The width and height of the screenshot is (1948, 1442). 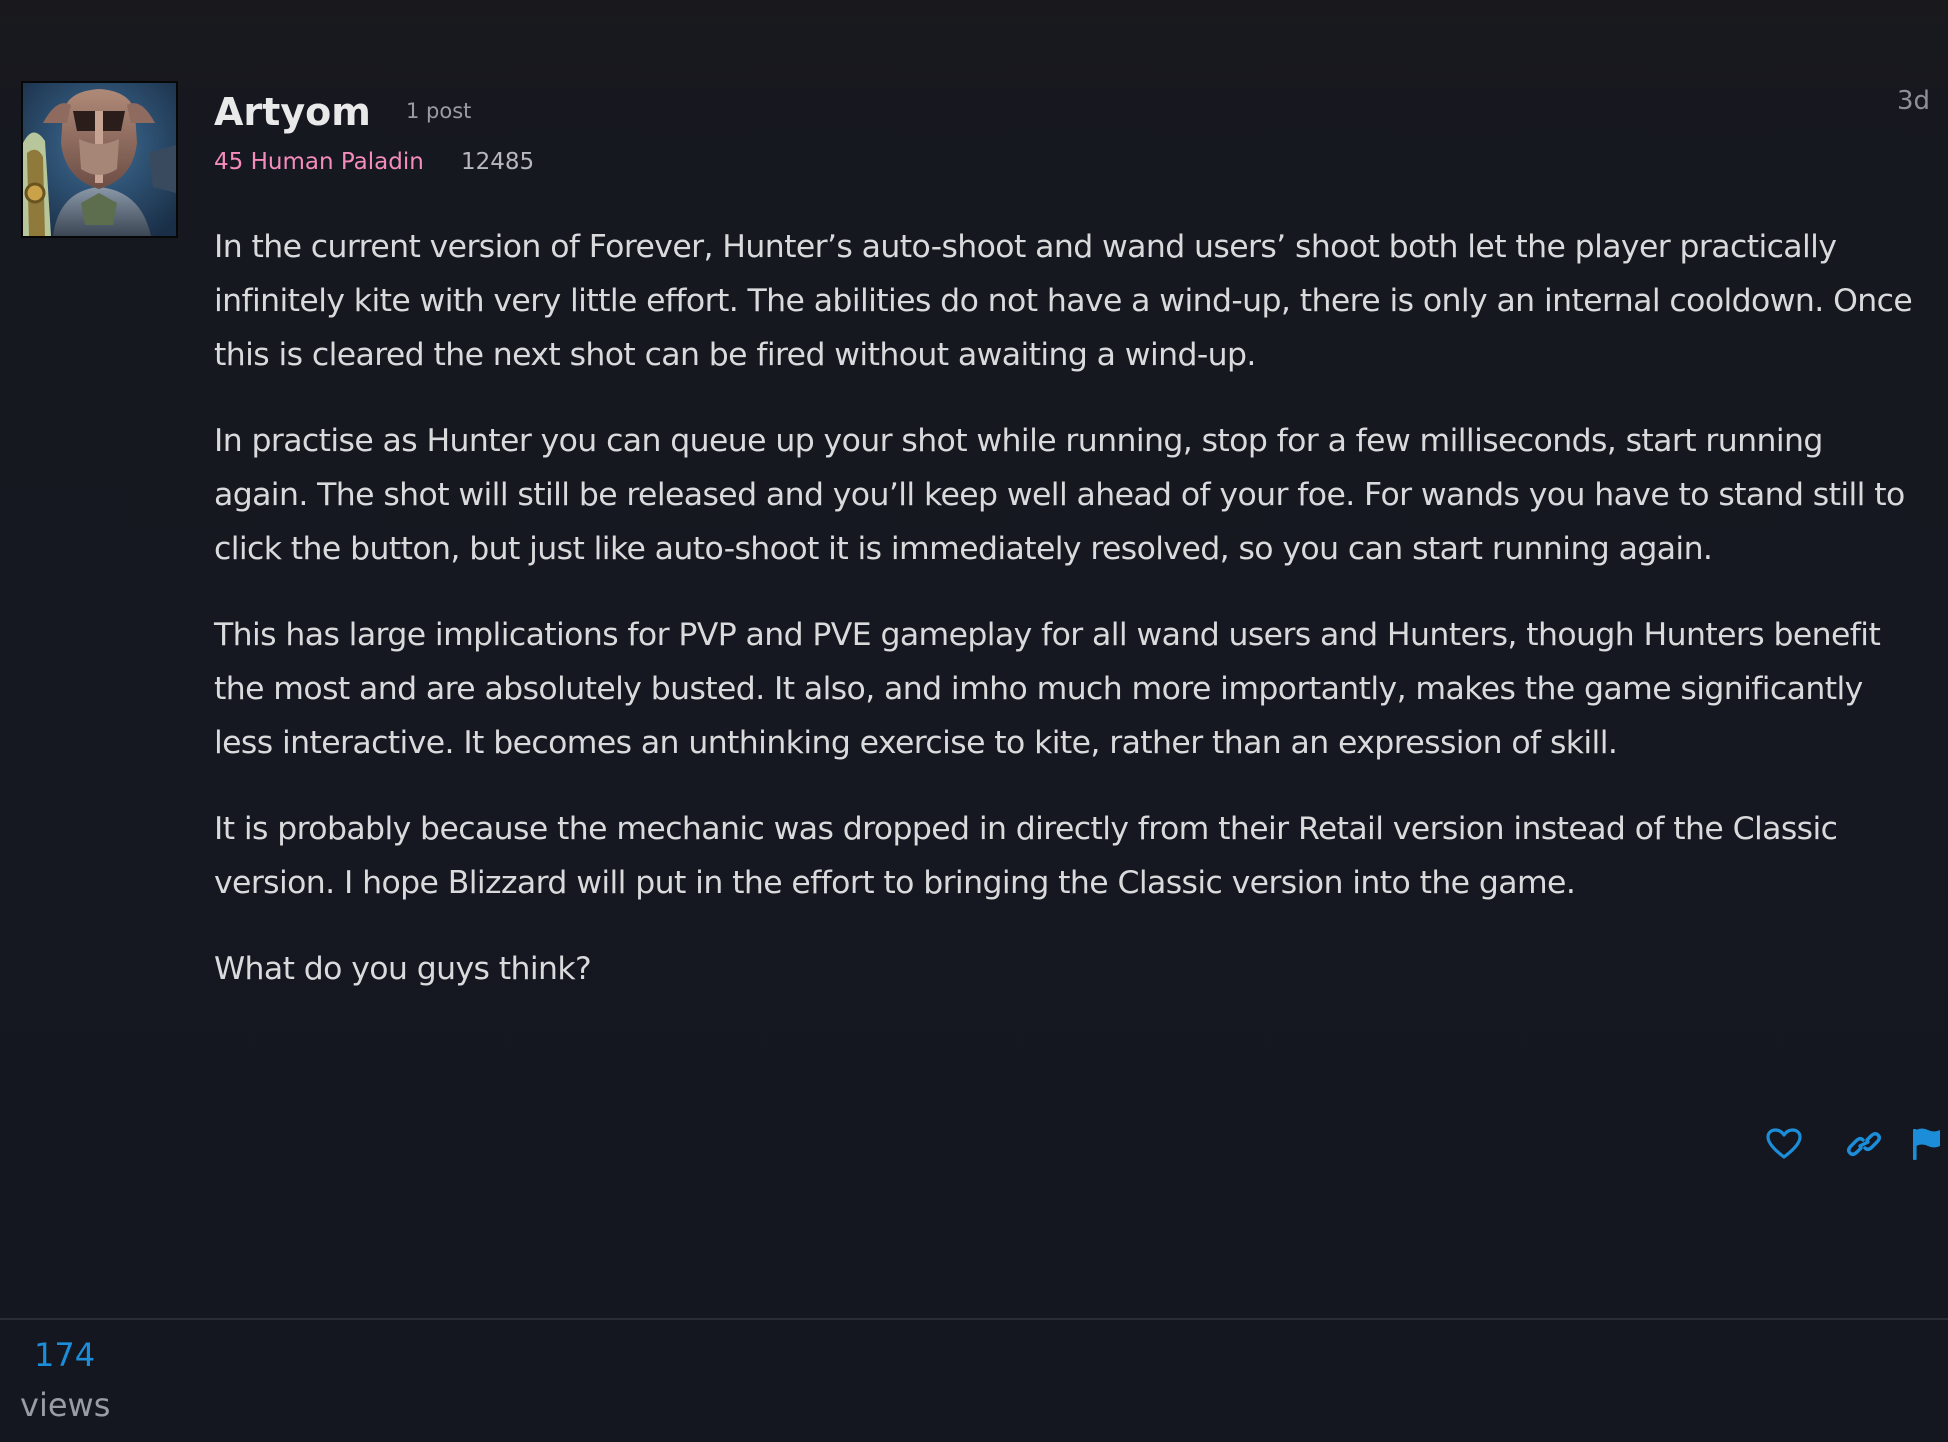 I want to click on heart-icon, so click(x=1784, y=1143).